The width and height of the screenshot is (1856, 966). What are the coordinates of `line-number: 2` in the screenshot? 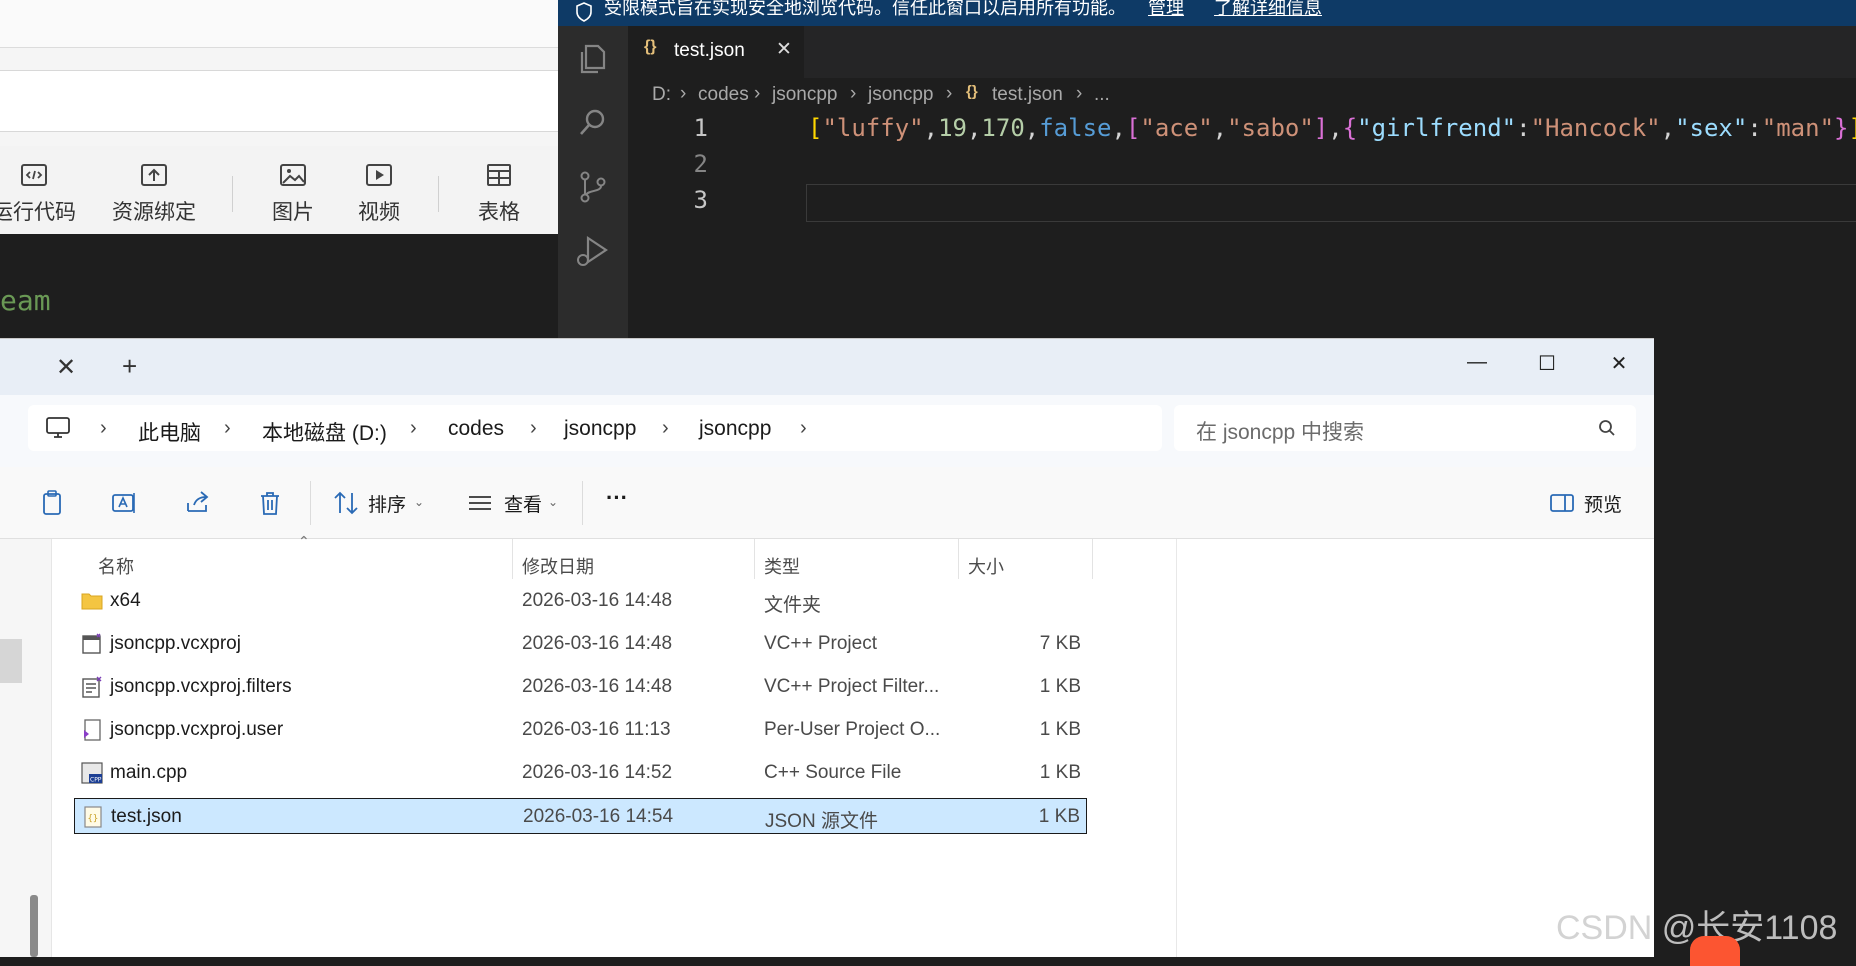 It's located at (700, 164).